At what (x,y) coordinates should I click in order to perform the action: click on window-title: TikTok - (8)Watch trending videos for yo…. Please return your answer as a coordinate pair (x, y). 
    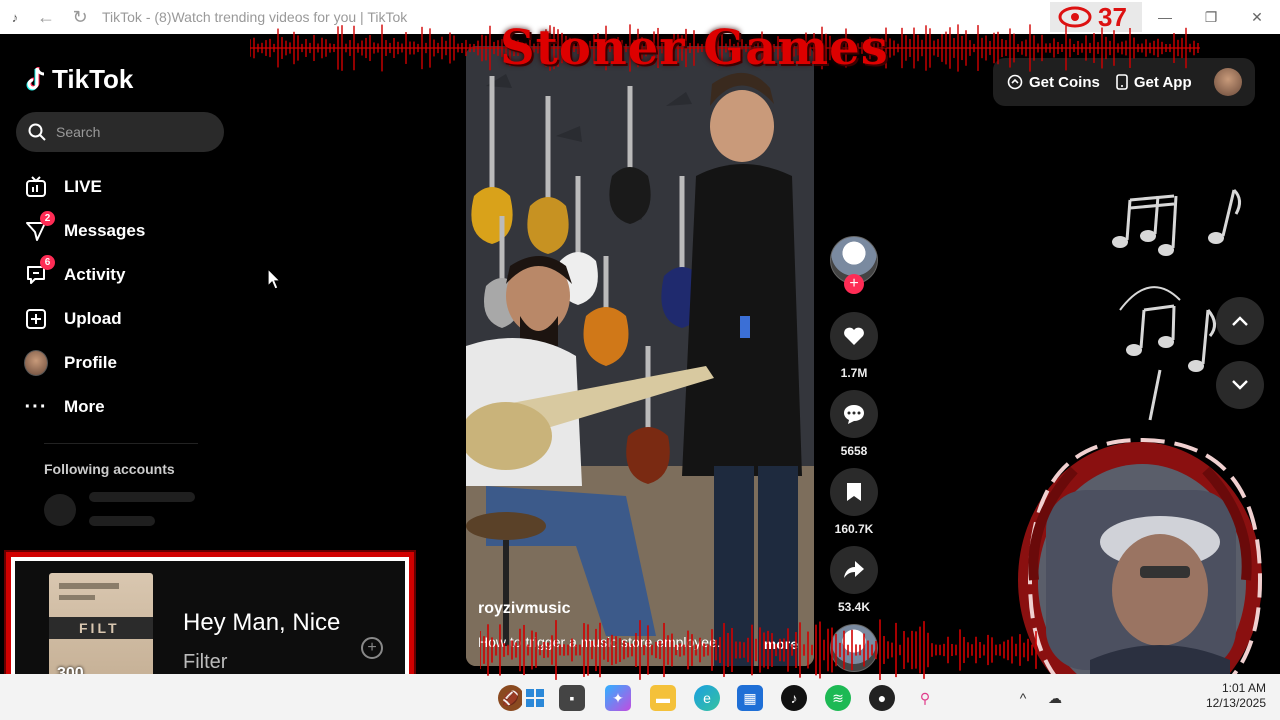
    Looking at the image, I should click on (255, 17).